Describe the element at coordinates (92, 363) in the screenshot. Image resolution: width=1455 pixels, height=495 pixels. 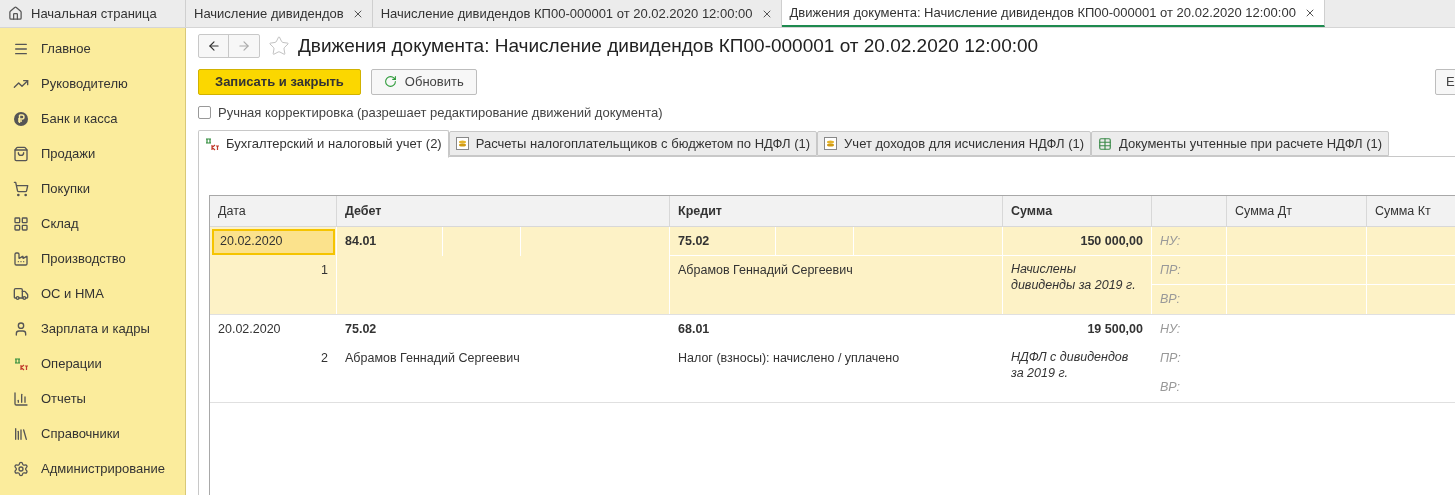
I see `sidebar-item: Операции` at that location.